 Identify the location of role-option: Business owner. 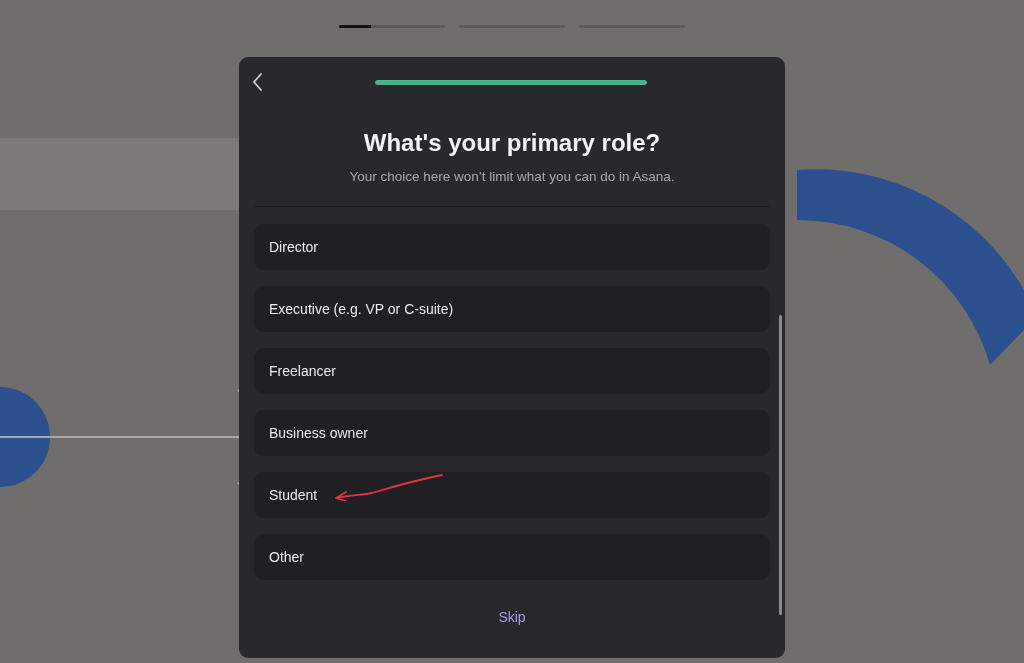
(512, 433).